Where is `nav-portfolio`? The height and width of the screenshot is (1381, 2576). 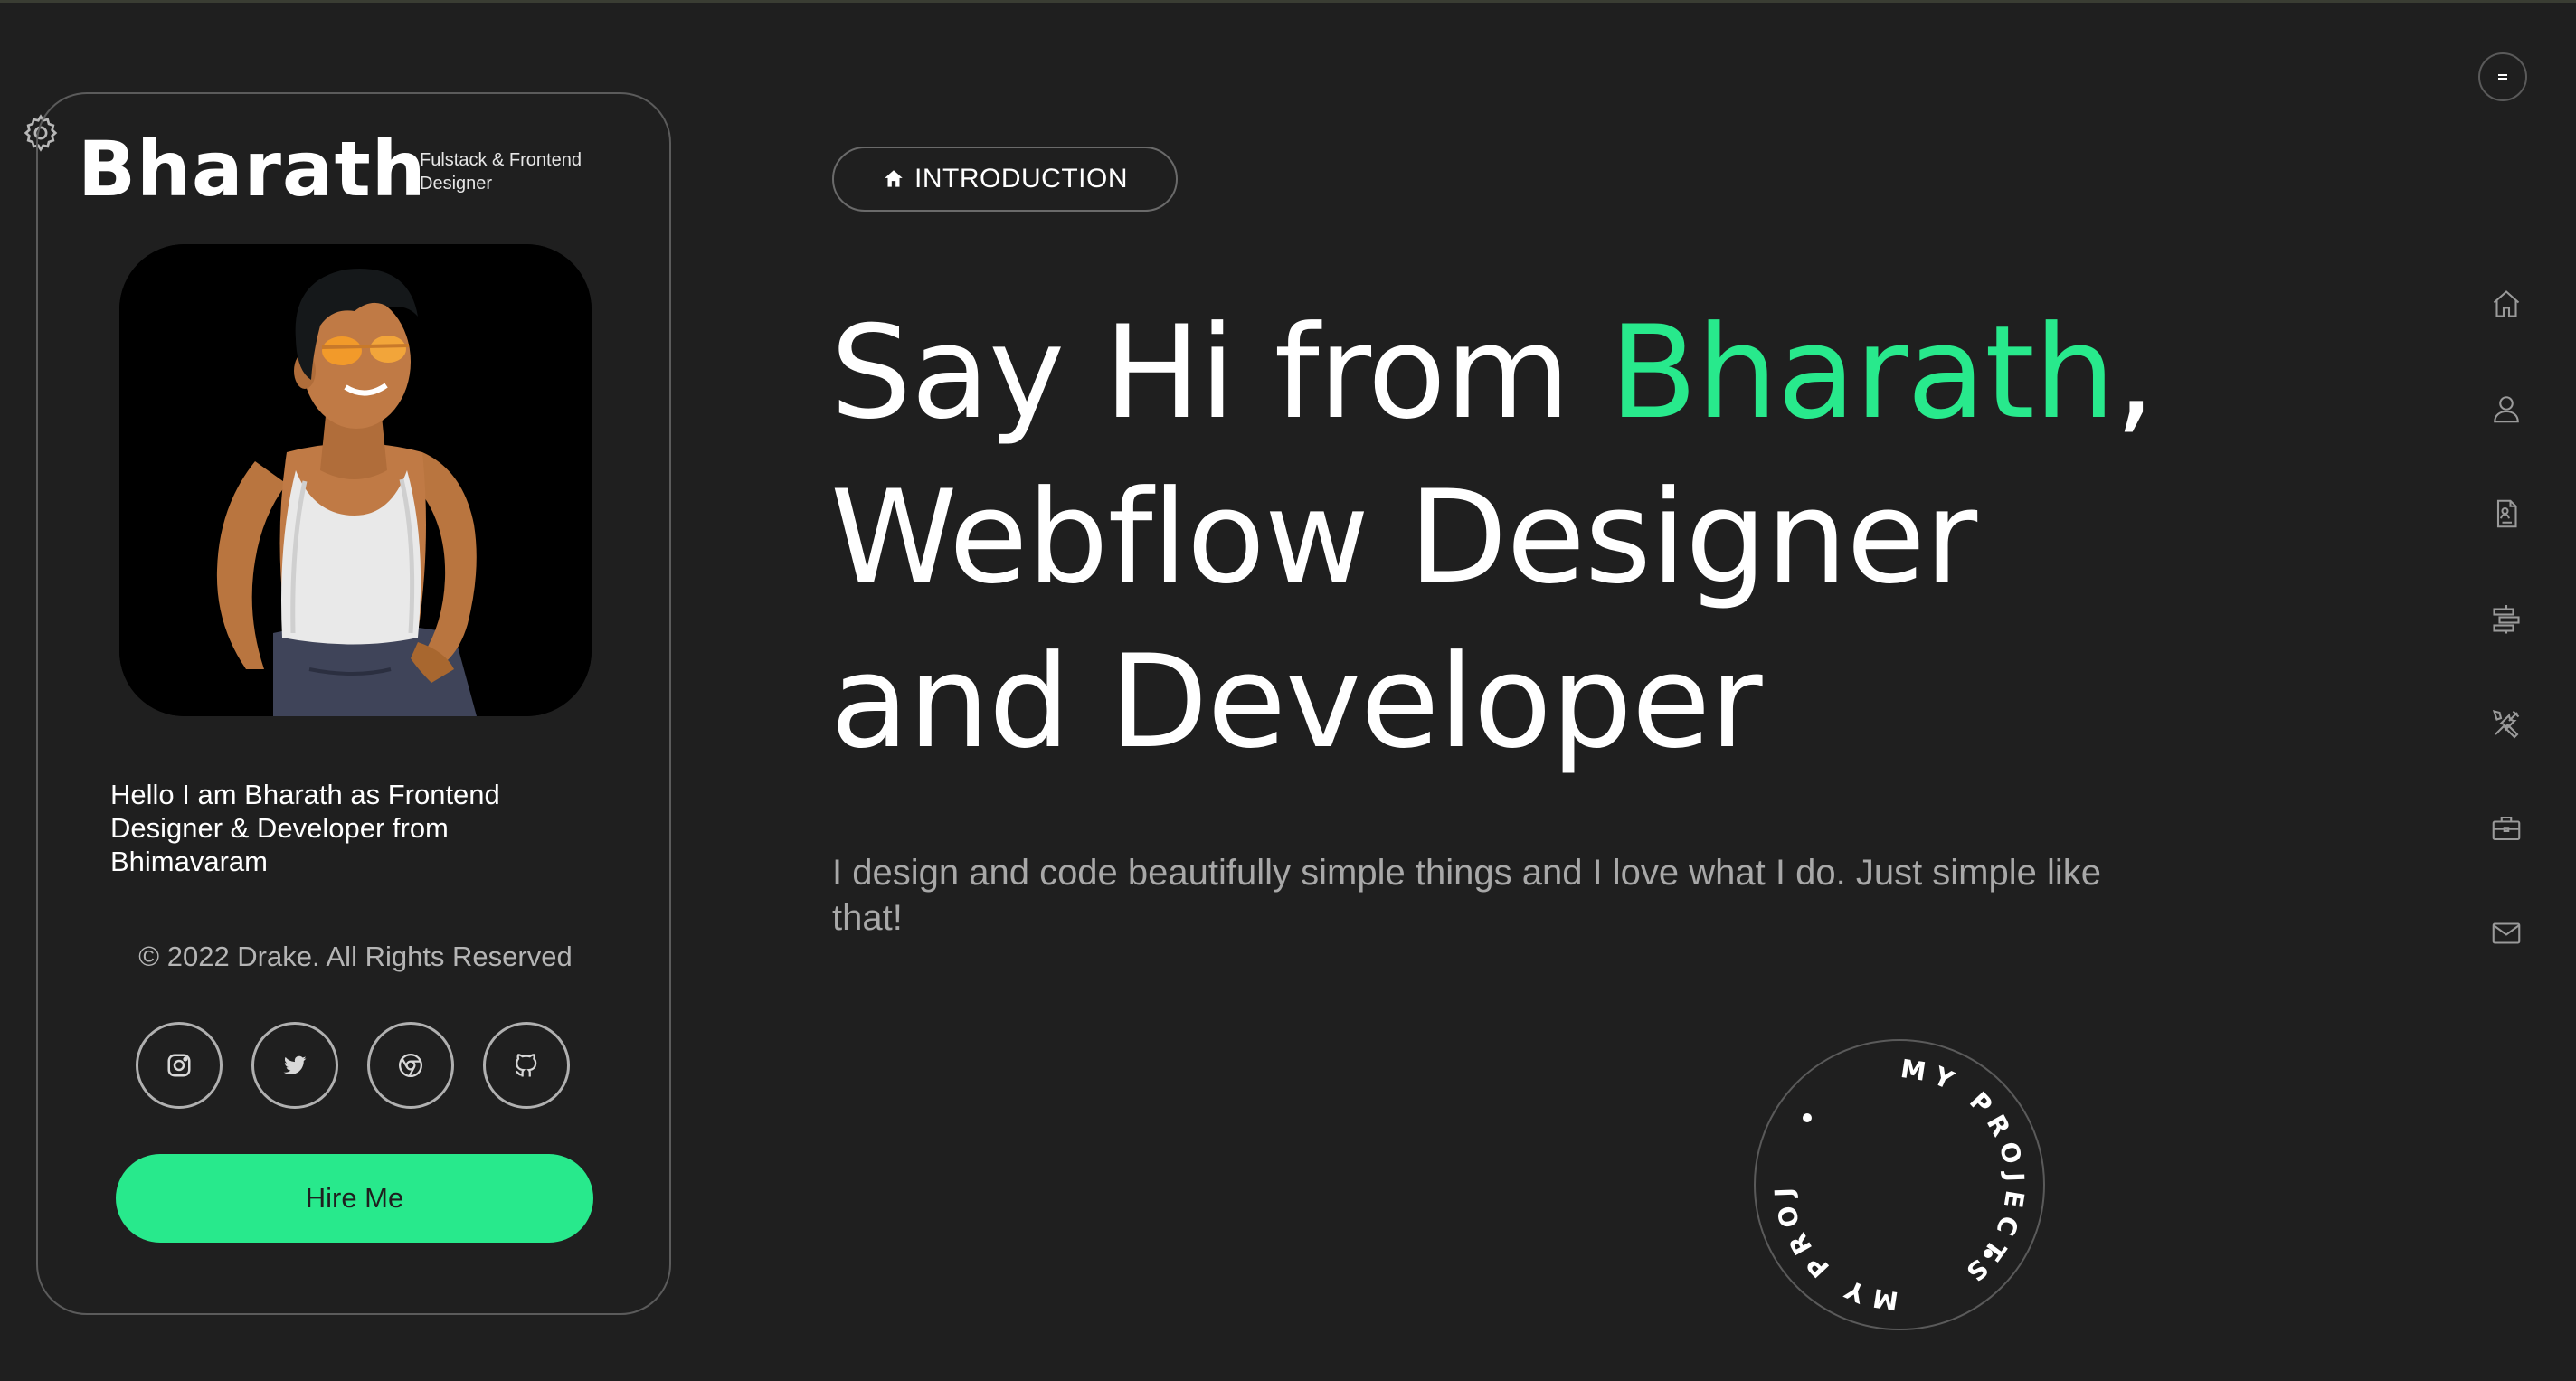
nav-portfolio is located at coordinates (2507, 828).